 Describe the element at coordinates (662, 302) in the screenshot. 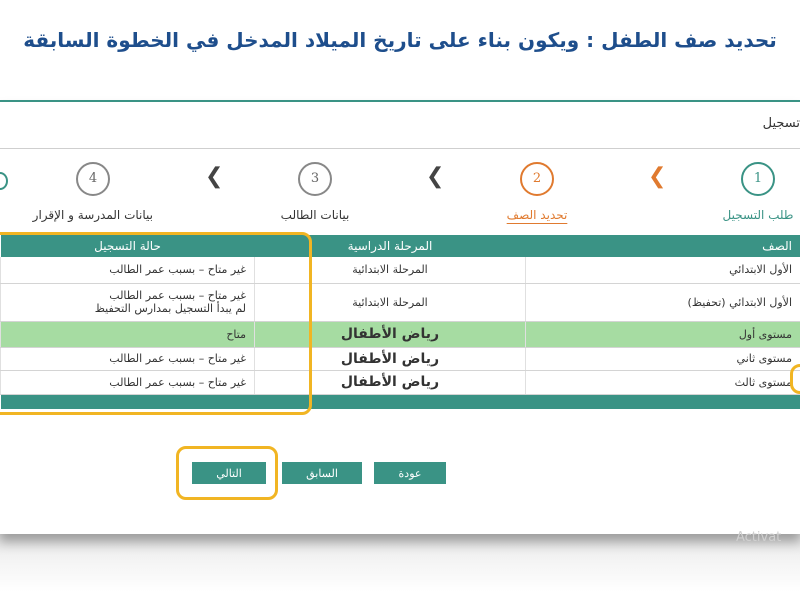

I see `cell-class: الأول الابتدائي (تحفيظ)` at that location.